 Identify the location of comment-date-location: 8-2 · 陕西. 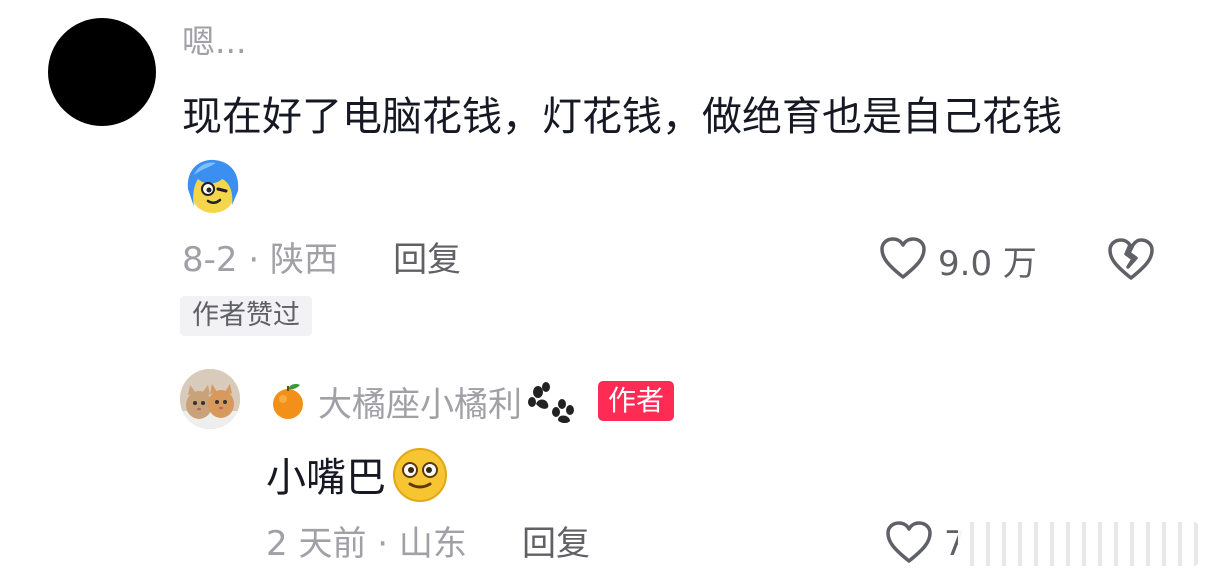
(260, 260).